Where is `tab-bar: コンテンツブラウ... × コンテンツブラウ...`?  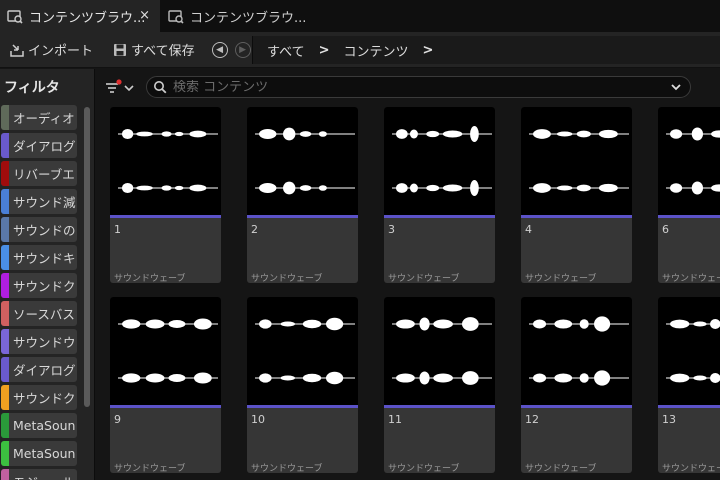
tab-bar: コンテンツブラウ... × コンテンツブラウ... is located at coordinates (360, 16).